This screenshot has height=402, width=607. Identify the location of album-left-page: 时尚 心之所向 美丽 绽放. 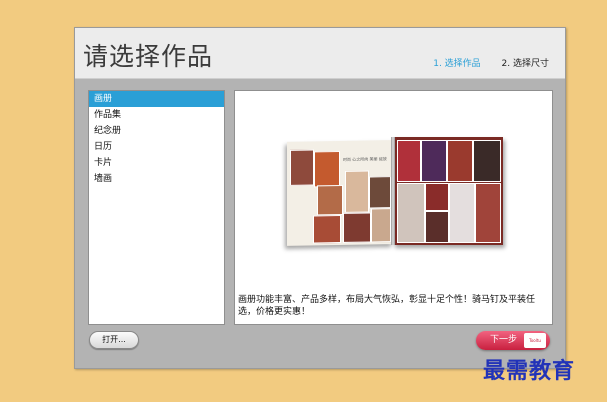
(340, 193).